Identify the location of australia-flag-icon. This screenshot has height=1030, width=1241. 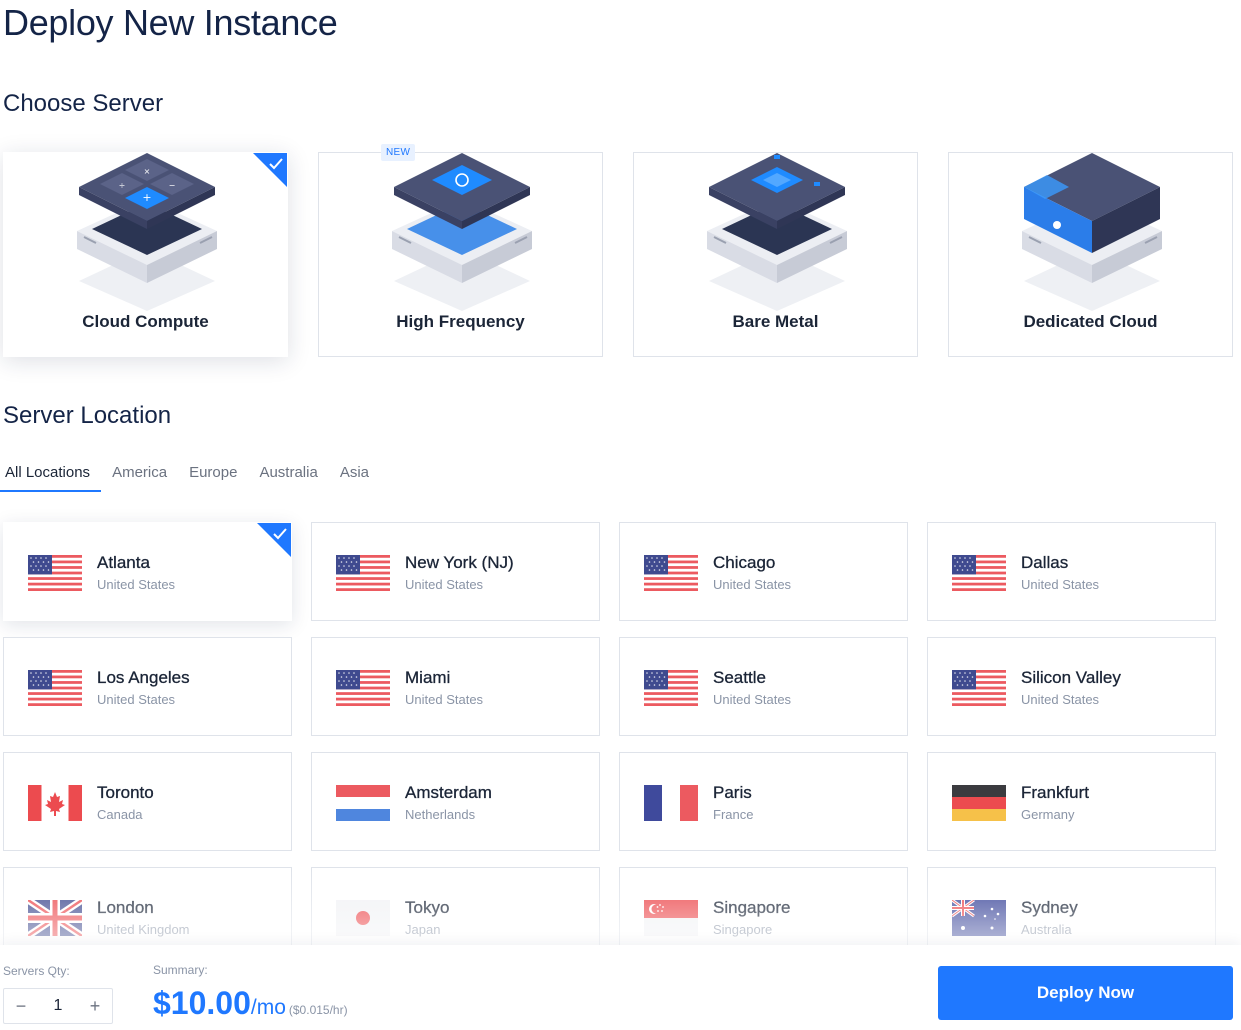
(979, 918).